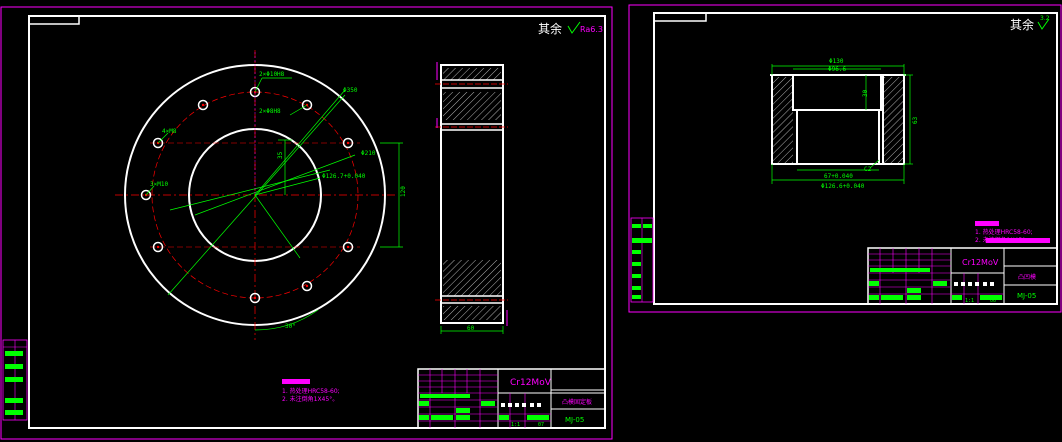 This screenshot has height=442, width=1062. Describe the element at coordinates (843, 186) in the screenshot. I see `dim-bushing-bottom: Φ126.6+0.040` at that location.